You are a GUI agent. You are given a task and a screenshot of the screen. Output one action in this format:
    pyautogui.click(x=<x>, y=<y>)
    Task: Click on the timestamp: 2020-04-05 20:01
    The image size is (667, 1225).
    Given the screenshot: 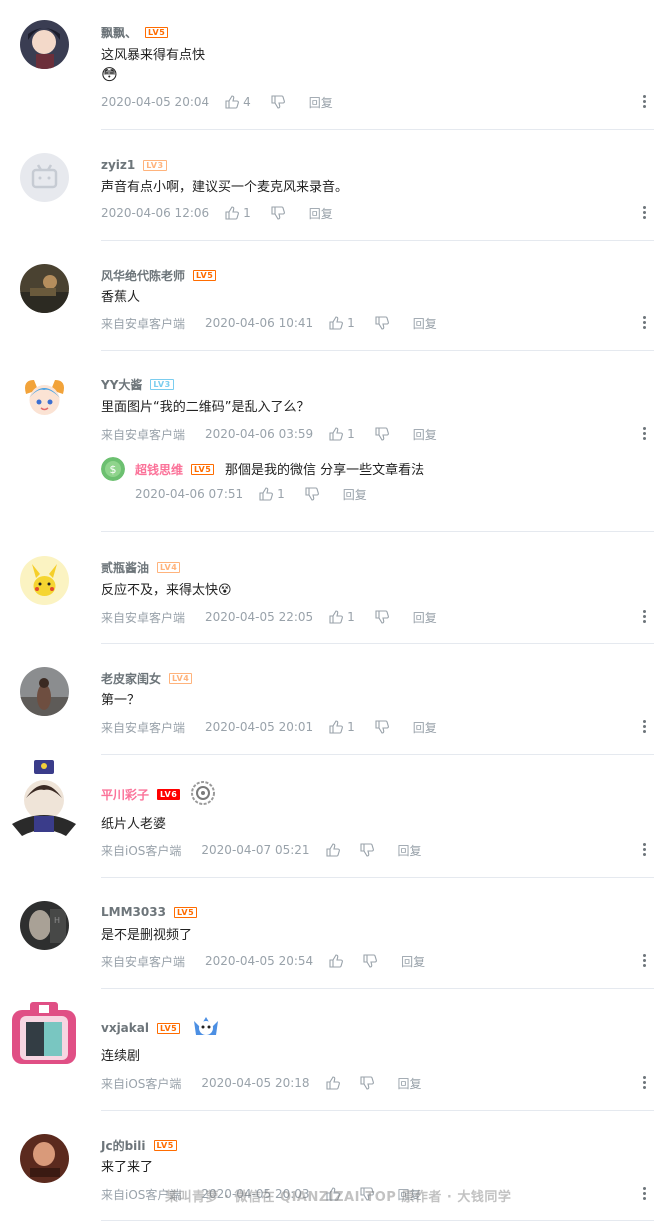 What is the action you would take?
    pyautogui.click(x=259, y=727)
    